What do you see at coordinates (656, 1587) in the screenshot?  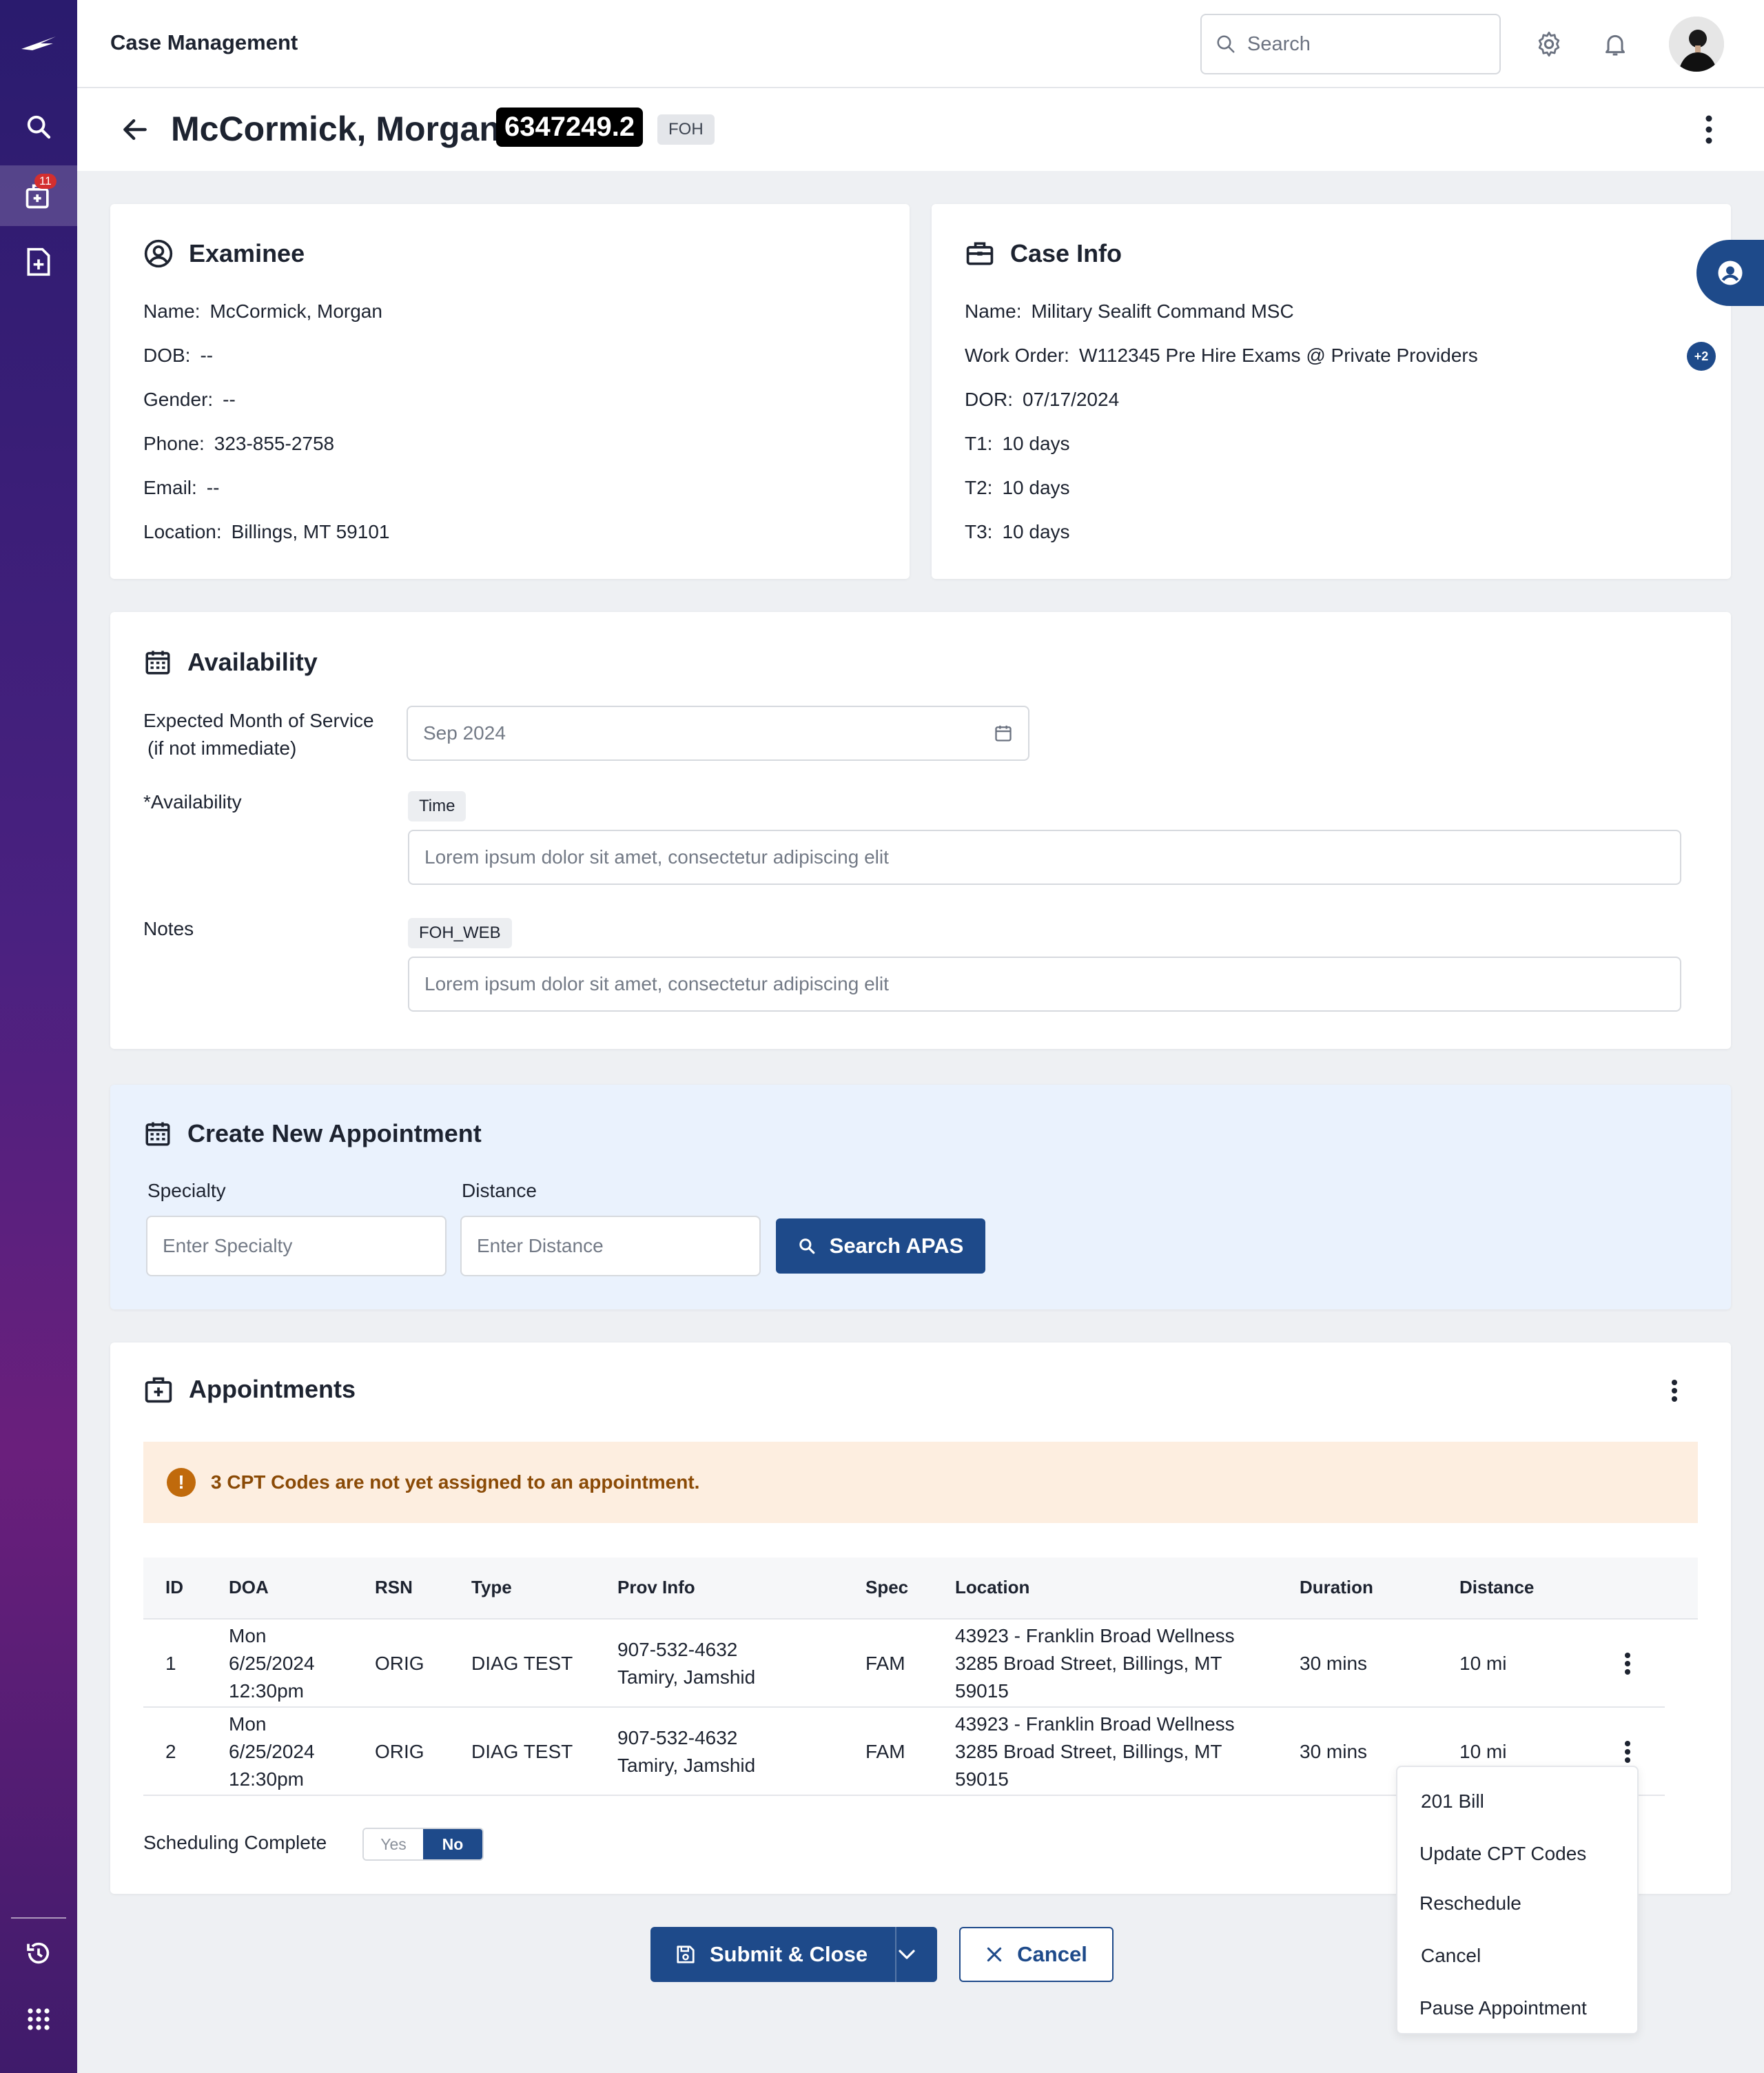 I see `column-header-prov-info: Prov Info` at bounding box center [656, 1587].